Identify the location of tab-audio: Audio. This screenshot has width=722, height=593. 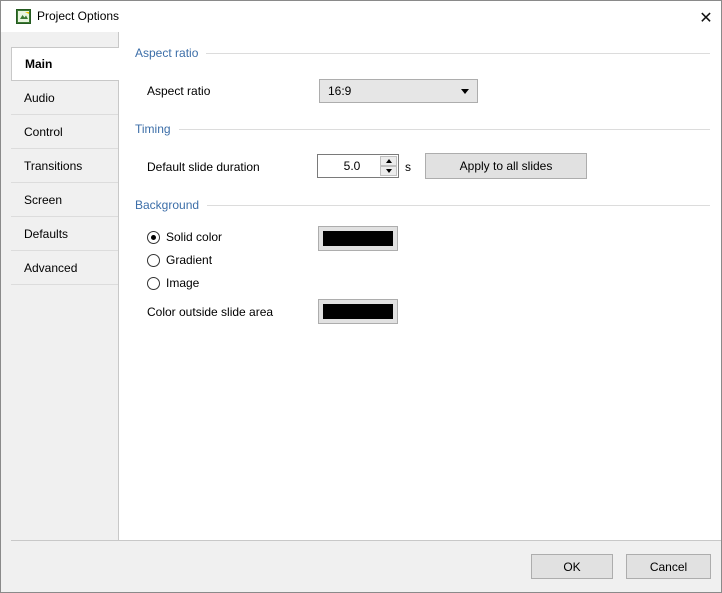
(64, 98).